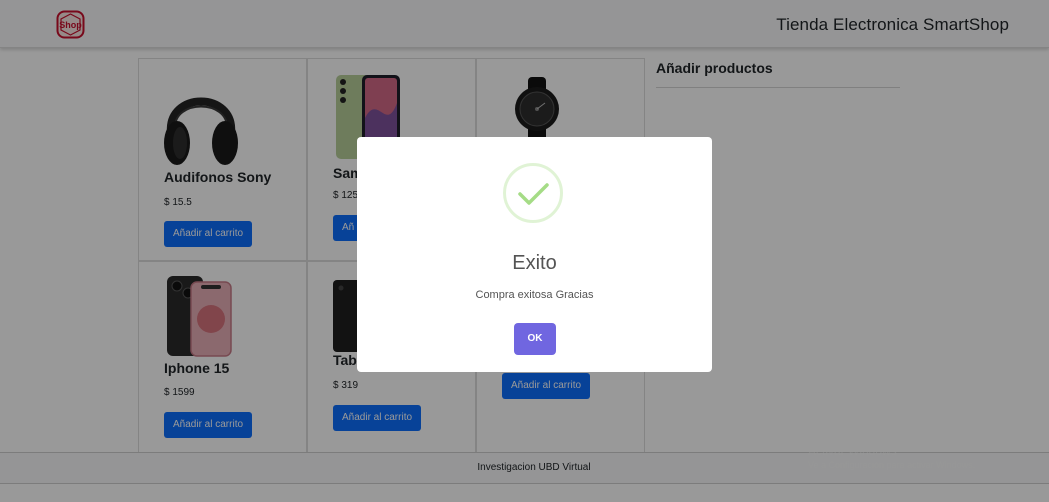  What do you see at coordinates (535, 339) in the screenshot?
I see `ok-button: OK` at bounding box center [535, 339].